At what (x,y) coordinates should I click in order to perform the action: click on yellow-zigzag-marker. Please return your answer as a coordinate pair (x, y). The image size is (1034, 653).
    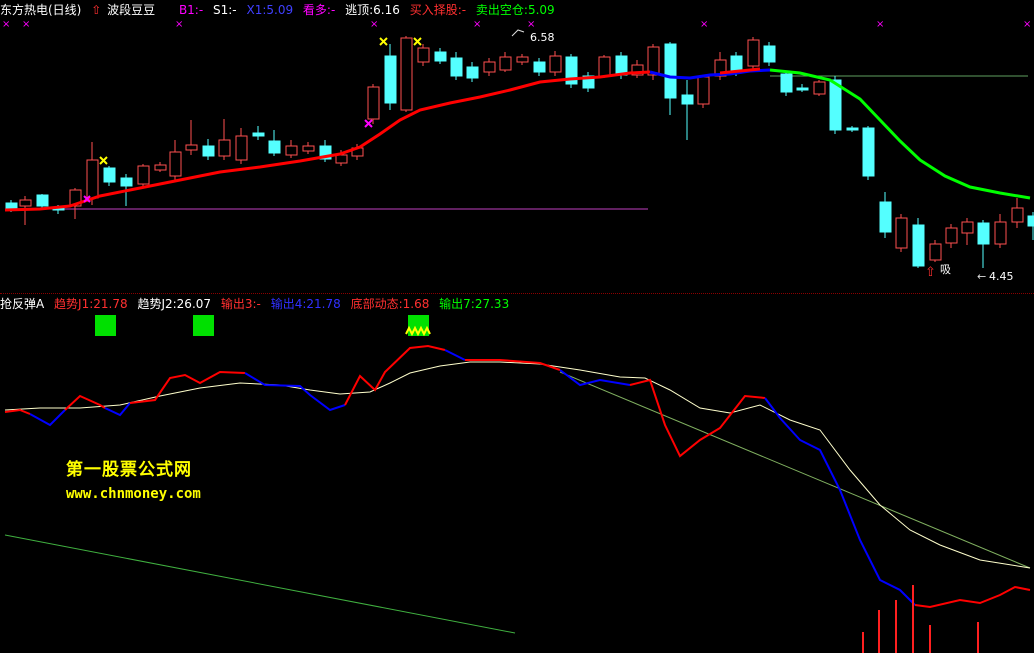
    Looking at the image, I should click on (418, 331).